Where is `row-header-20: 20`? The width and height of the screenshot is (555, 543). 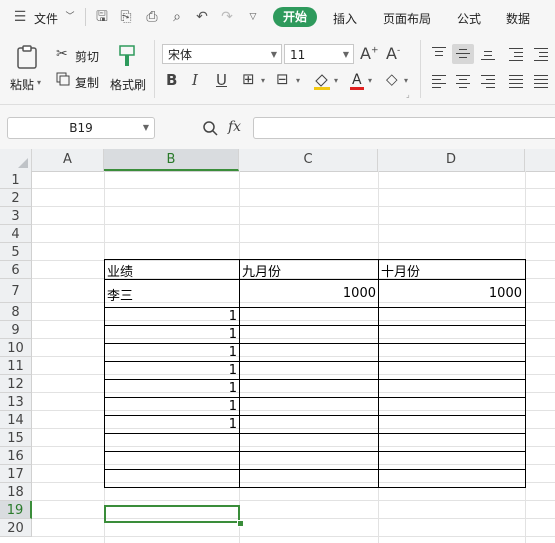
row-header-20: 20 is located at coordinates (16, 528).